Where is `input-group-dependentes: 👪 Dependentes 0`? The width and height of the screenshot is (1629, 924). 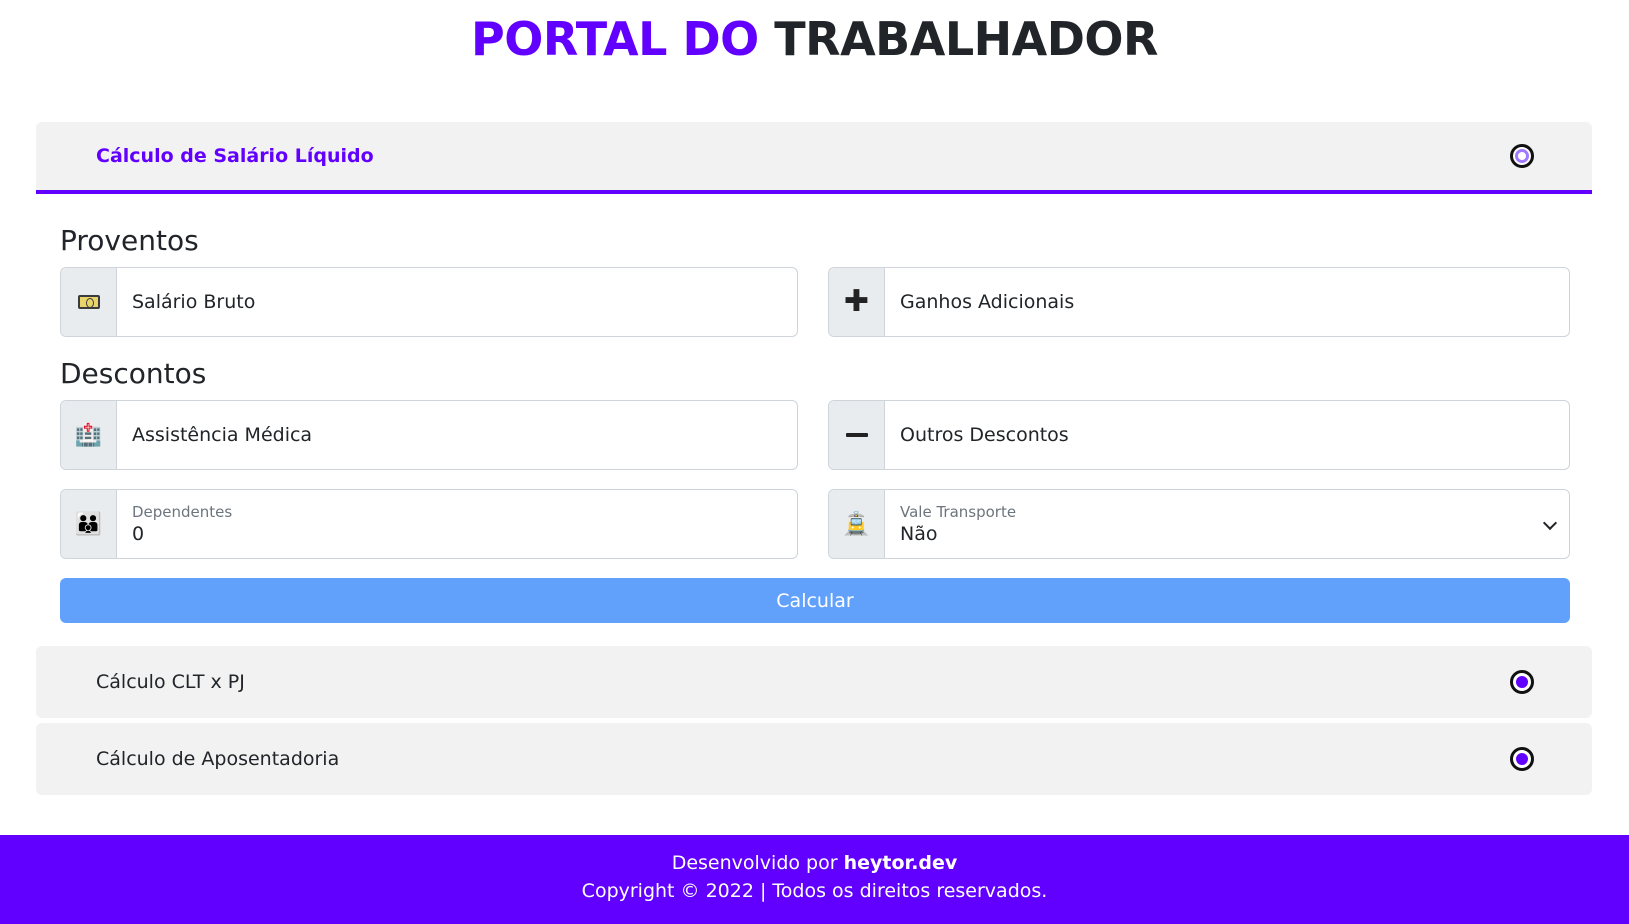
input-group-dependentes: 👪 Dependentes 0 is located at coordinates (429, 524).